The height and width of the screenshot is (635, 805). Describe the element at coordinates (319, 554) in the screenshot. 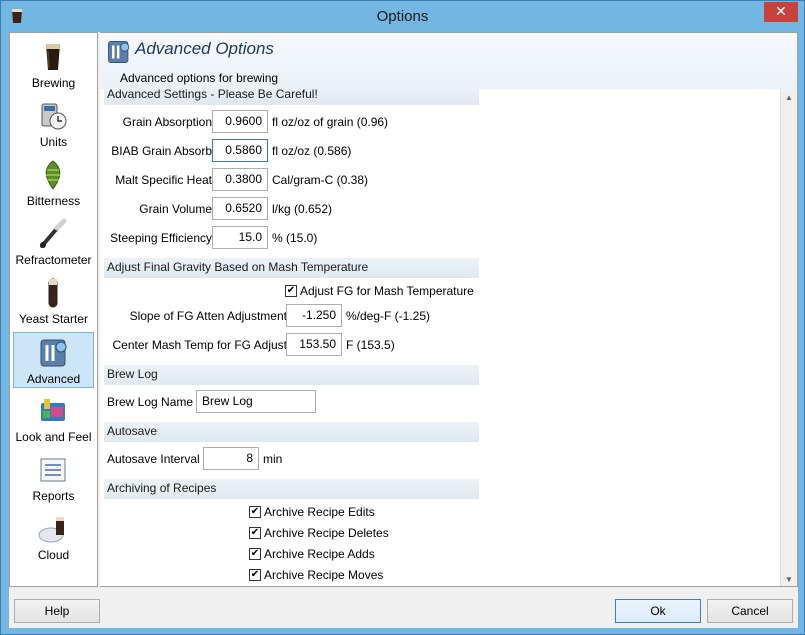

I see `archive-adds-label: Archive Recipe Adds` at that location.